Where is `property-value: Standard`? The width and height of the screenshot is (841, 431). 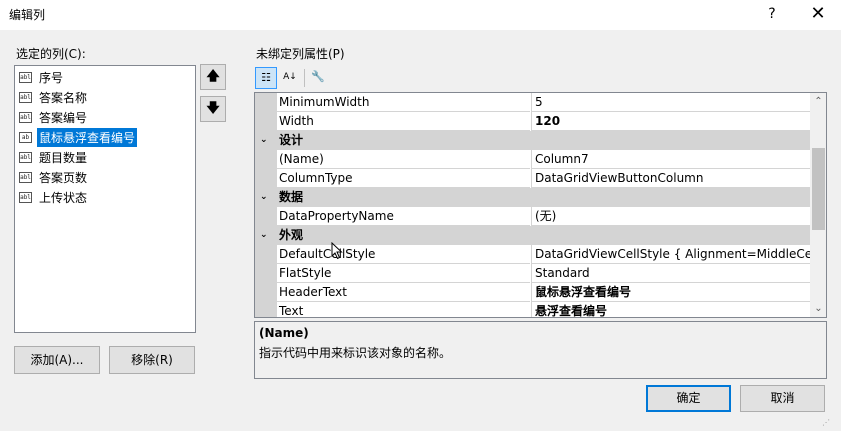
property-value: Standard is located at coordinates (670, 273).